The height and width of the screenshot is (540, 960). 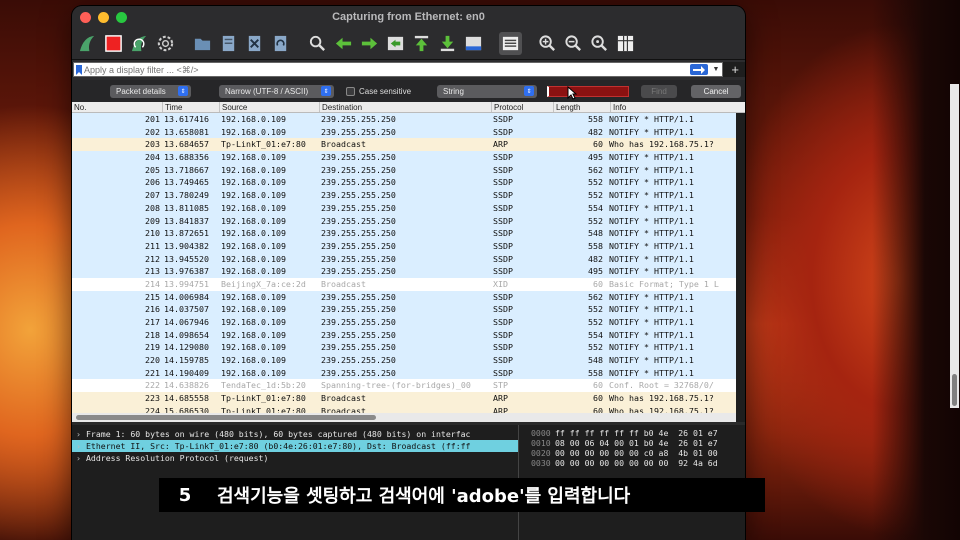 What do you see at coordinates (254, 43) in the screenshot?
I see `close-file-icon` at bounding box center [254, 43].